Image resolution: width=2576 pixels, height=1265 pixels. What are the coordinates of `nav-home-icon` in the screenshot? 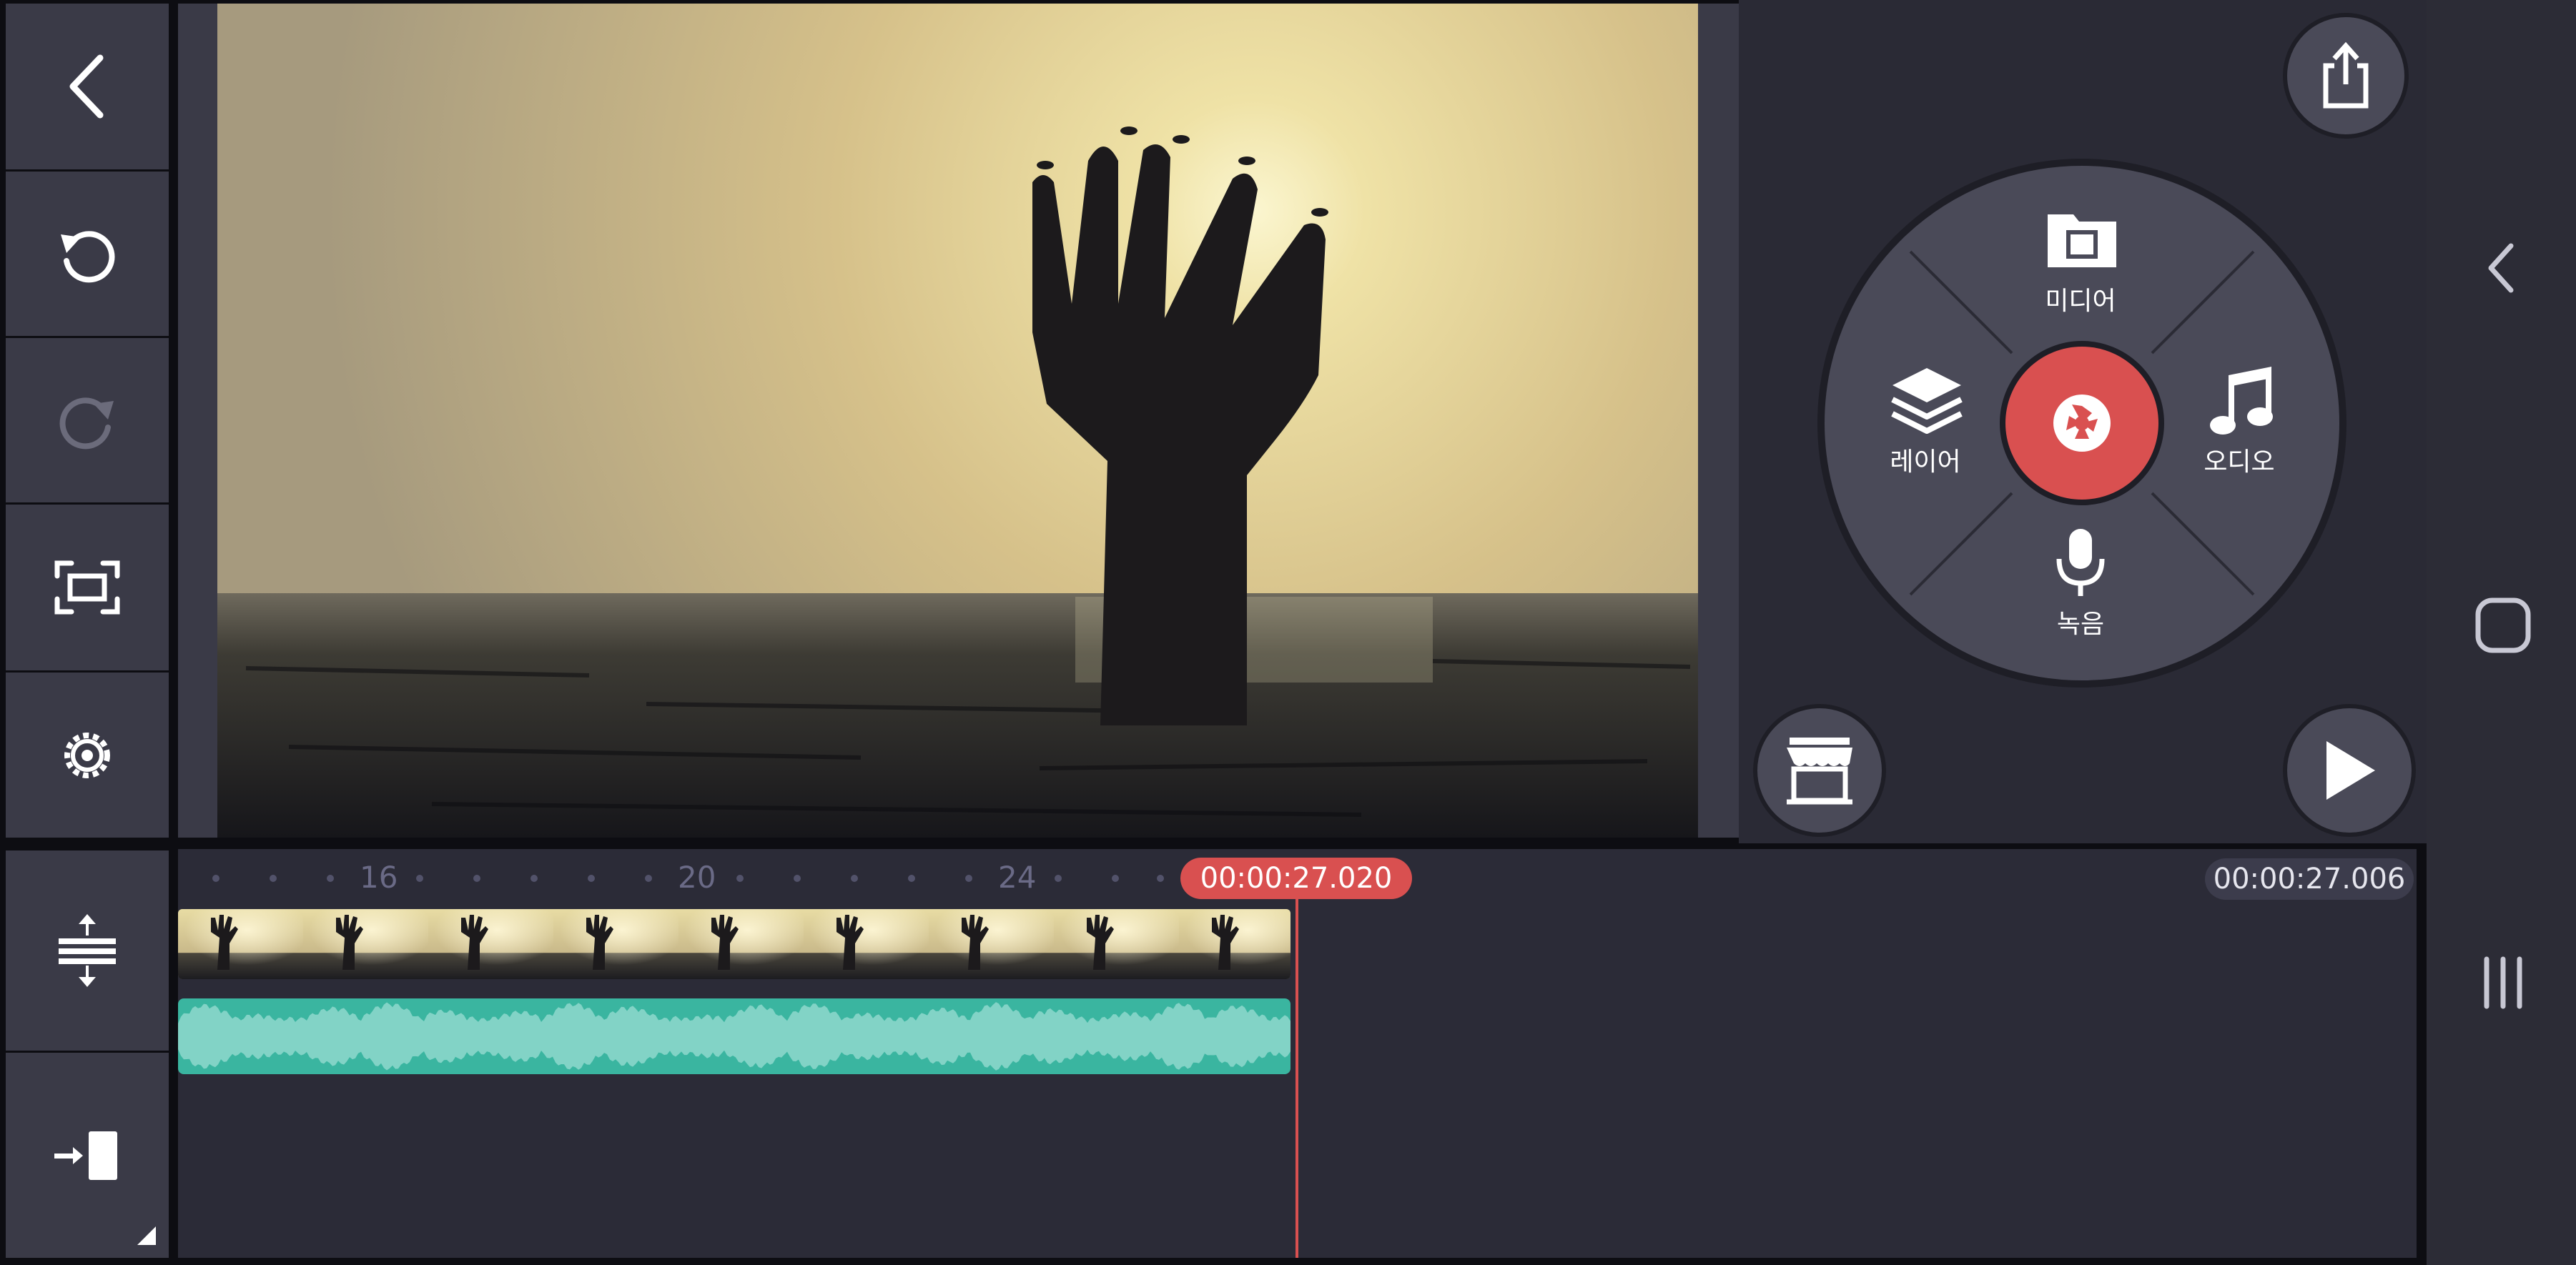 It's located at (2503, 625).